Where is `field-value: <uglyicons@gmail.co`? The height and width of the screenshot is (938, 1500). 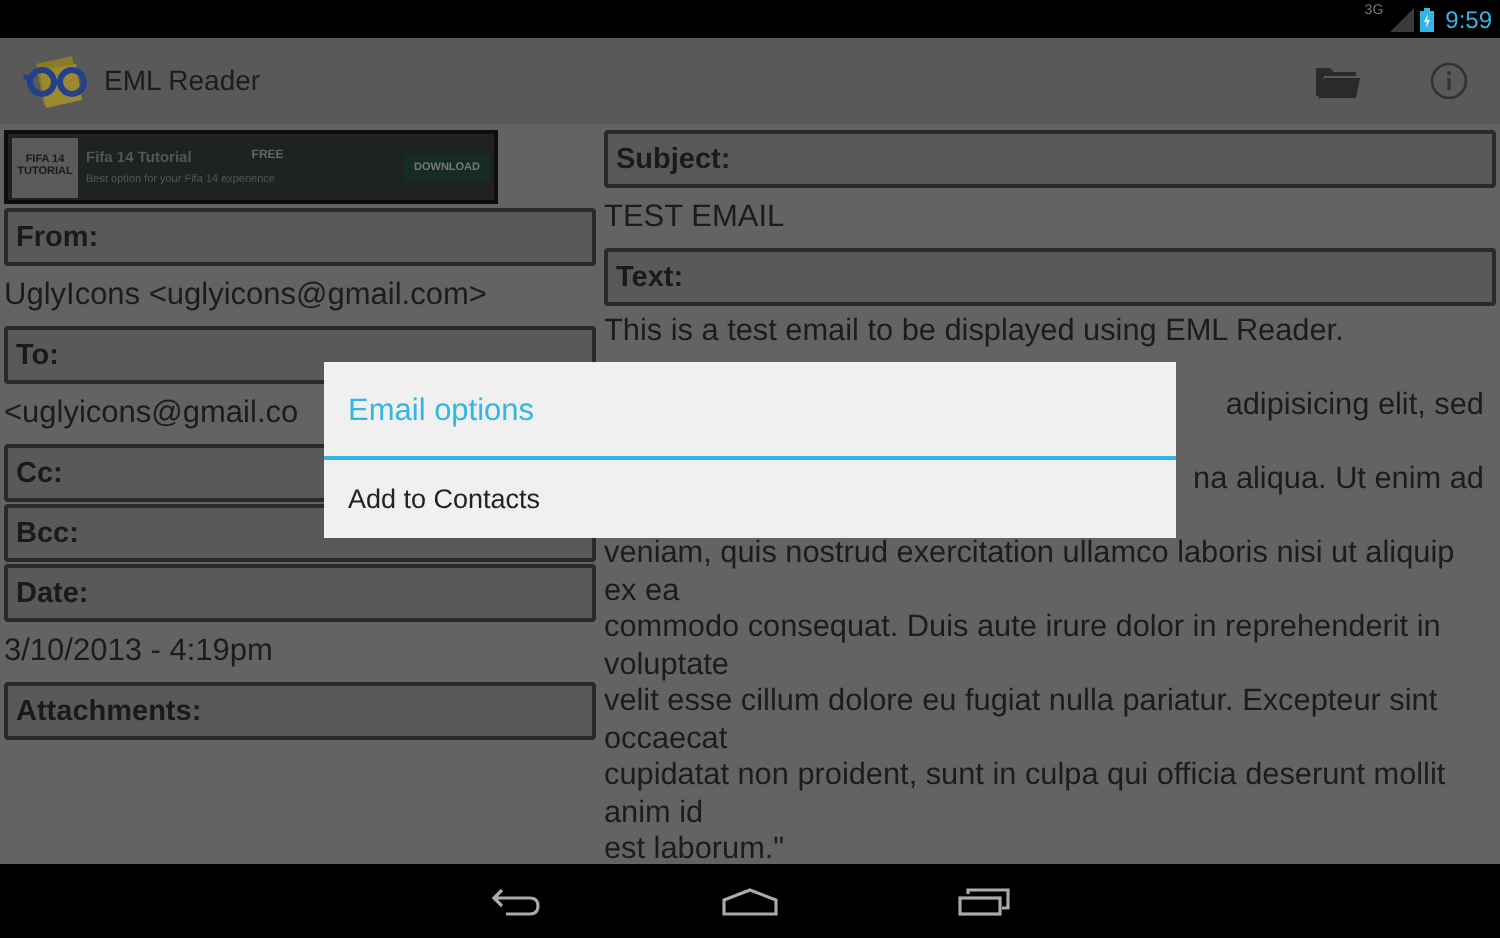
field-value: <uglyicons@gmail.co is located at coordinates (151, 415).